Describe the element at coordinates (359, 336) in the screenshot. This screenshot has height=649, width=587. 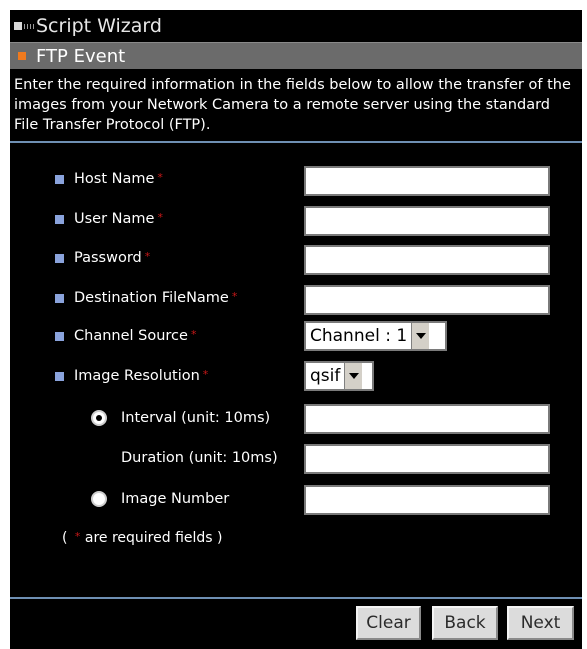
I see `channel-source-value: Channel : 1` at that location.